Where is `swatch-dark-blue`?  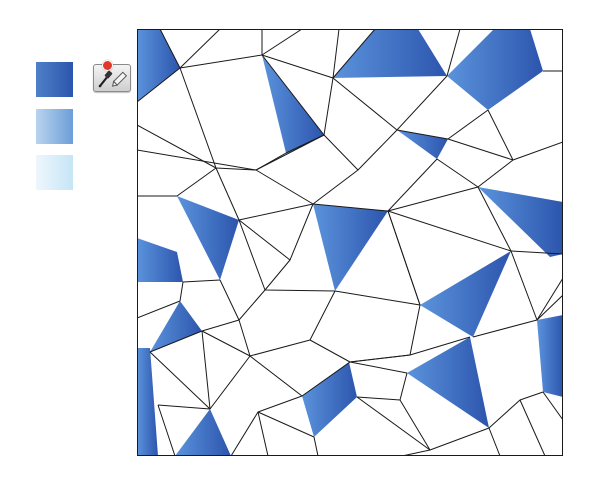 swatch-dark-blue is located at coordinates (54, 79).